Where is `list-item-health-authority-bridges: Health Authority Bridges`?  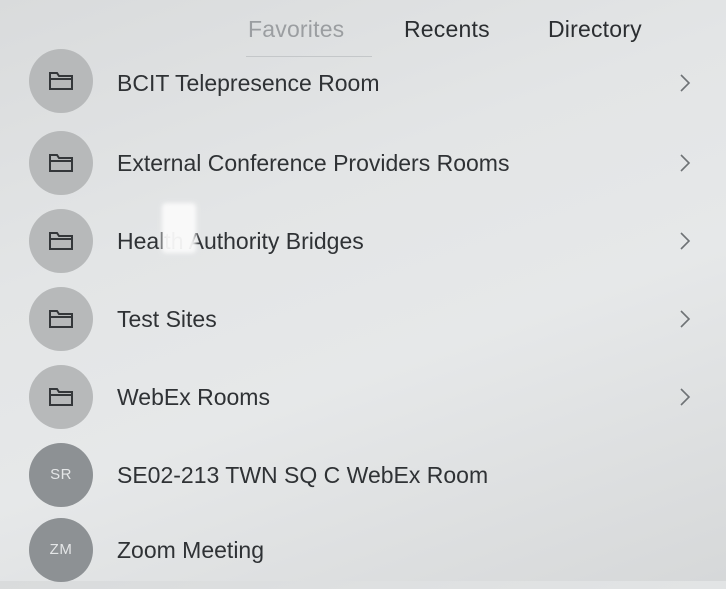 list-item-health-authority-bridges: Health Authority Bridges is located at coordinates (363, 241).